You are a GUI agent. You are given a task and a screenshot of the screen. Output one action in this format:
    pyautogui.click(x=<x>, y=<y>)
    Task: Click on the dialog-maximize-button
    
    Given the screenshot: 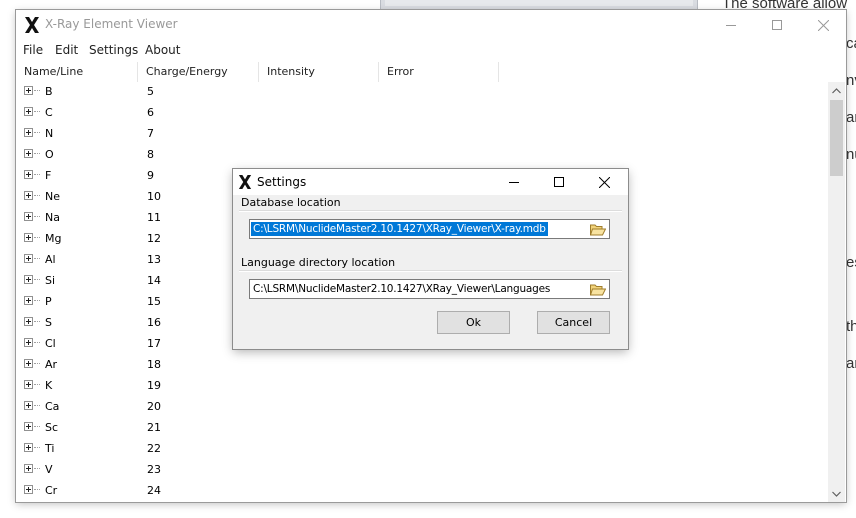 What is the action you would take?
    pyautogui.click(x=559, y=182)
    